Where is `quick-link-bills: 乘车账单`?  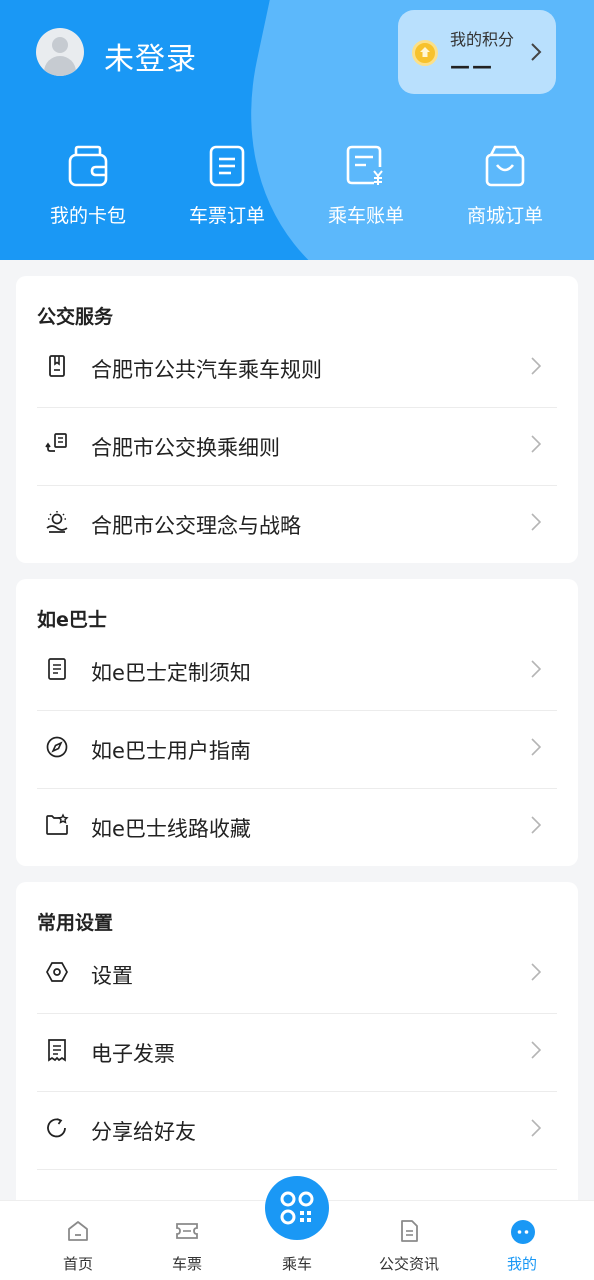
quick-link-bills: 乘车账单 is located at coordinates (366, 186).